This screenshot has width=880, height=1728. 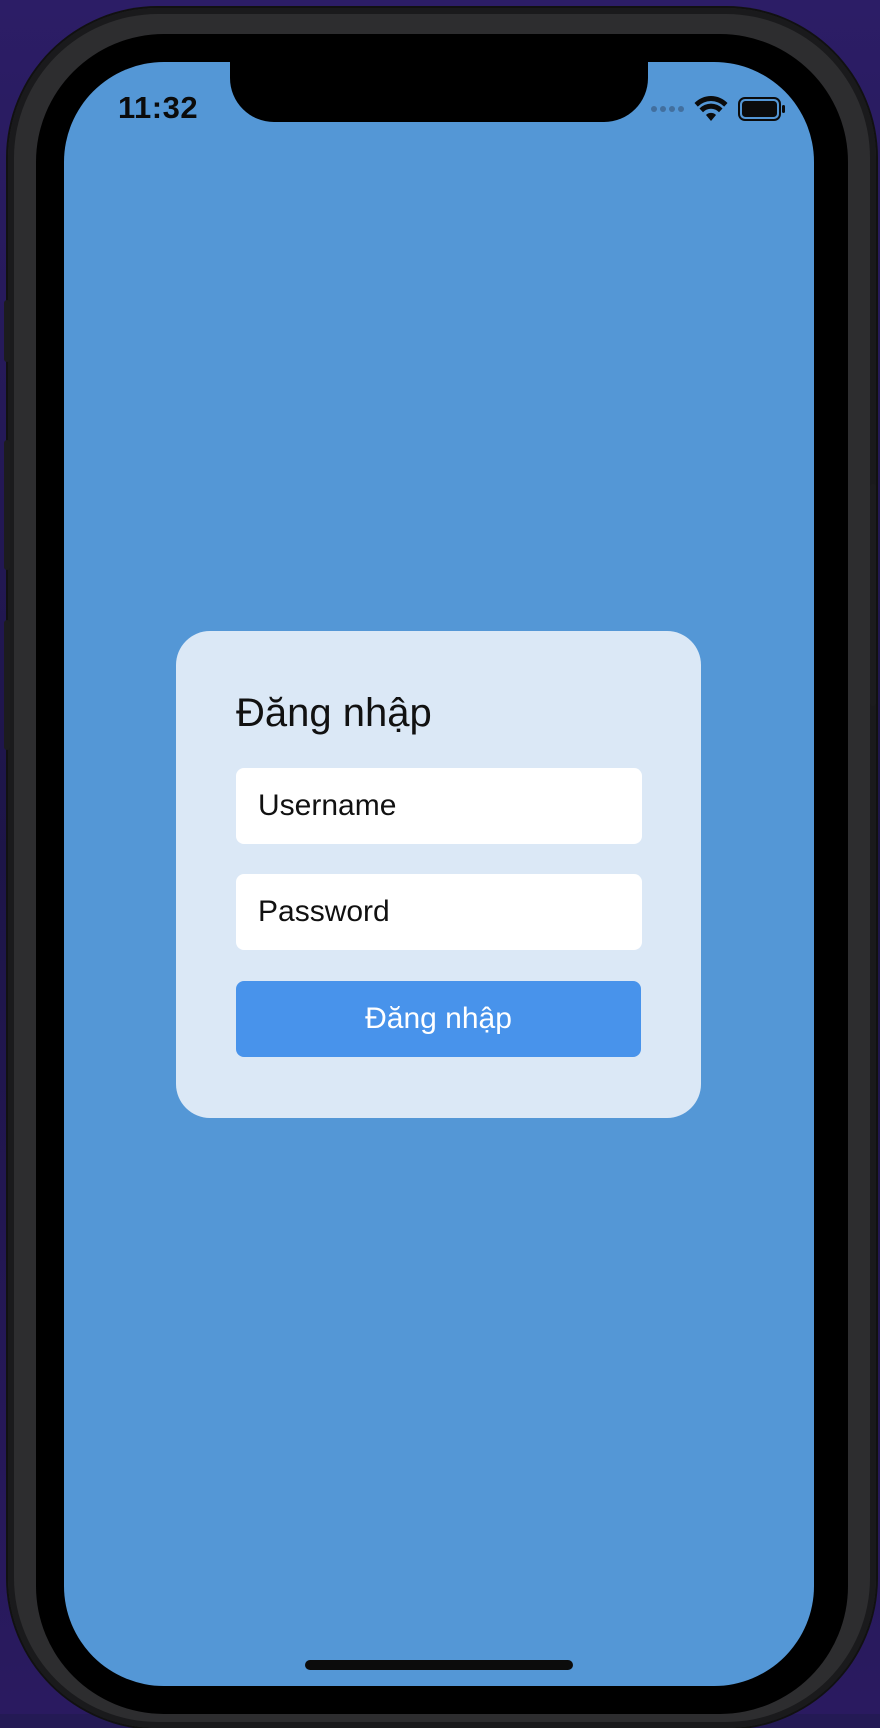 I want to click on status-time: 11:32, so click(x=158, y=107).